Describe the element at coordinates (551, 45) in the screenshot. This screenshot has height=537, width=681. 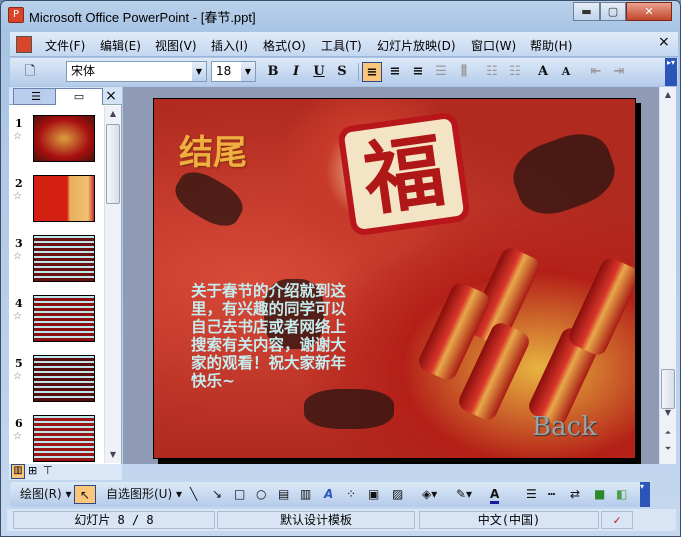
I see `menu-help: 帮助(H)` at that location.